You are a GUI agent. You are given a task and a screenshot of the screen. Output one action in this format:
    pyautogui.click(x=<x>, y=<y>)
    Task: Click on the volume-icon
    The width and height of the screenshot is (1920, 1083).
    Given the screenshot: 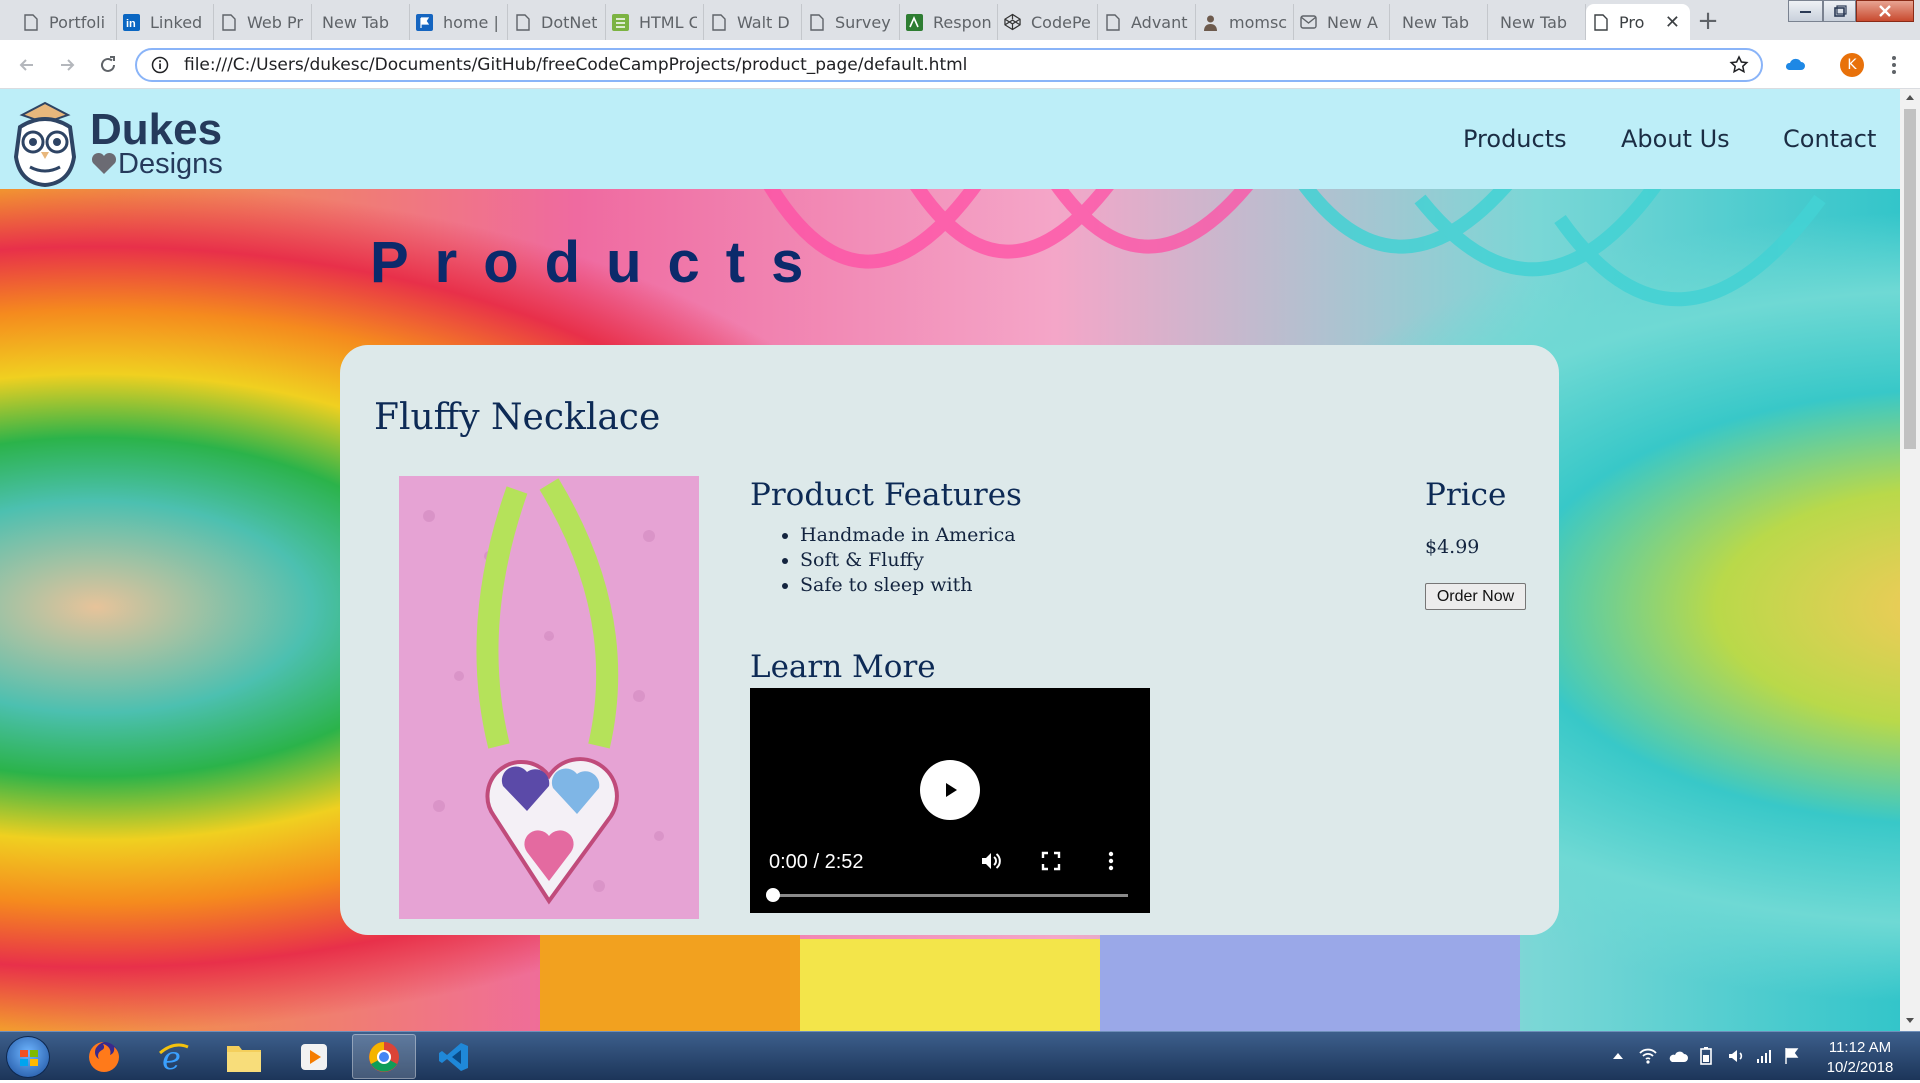 What is the action you would take?
    pyautogui.click(x=991, y=861)
    